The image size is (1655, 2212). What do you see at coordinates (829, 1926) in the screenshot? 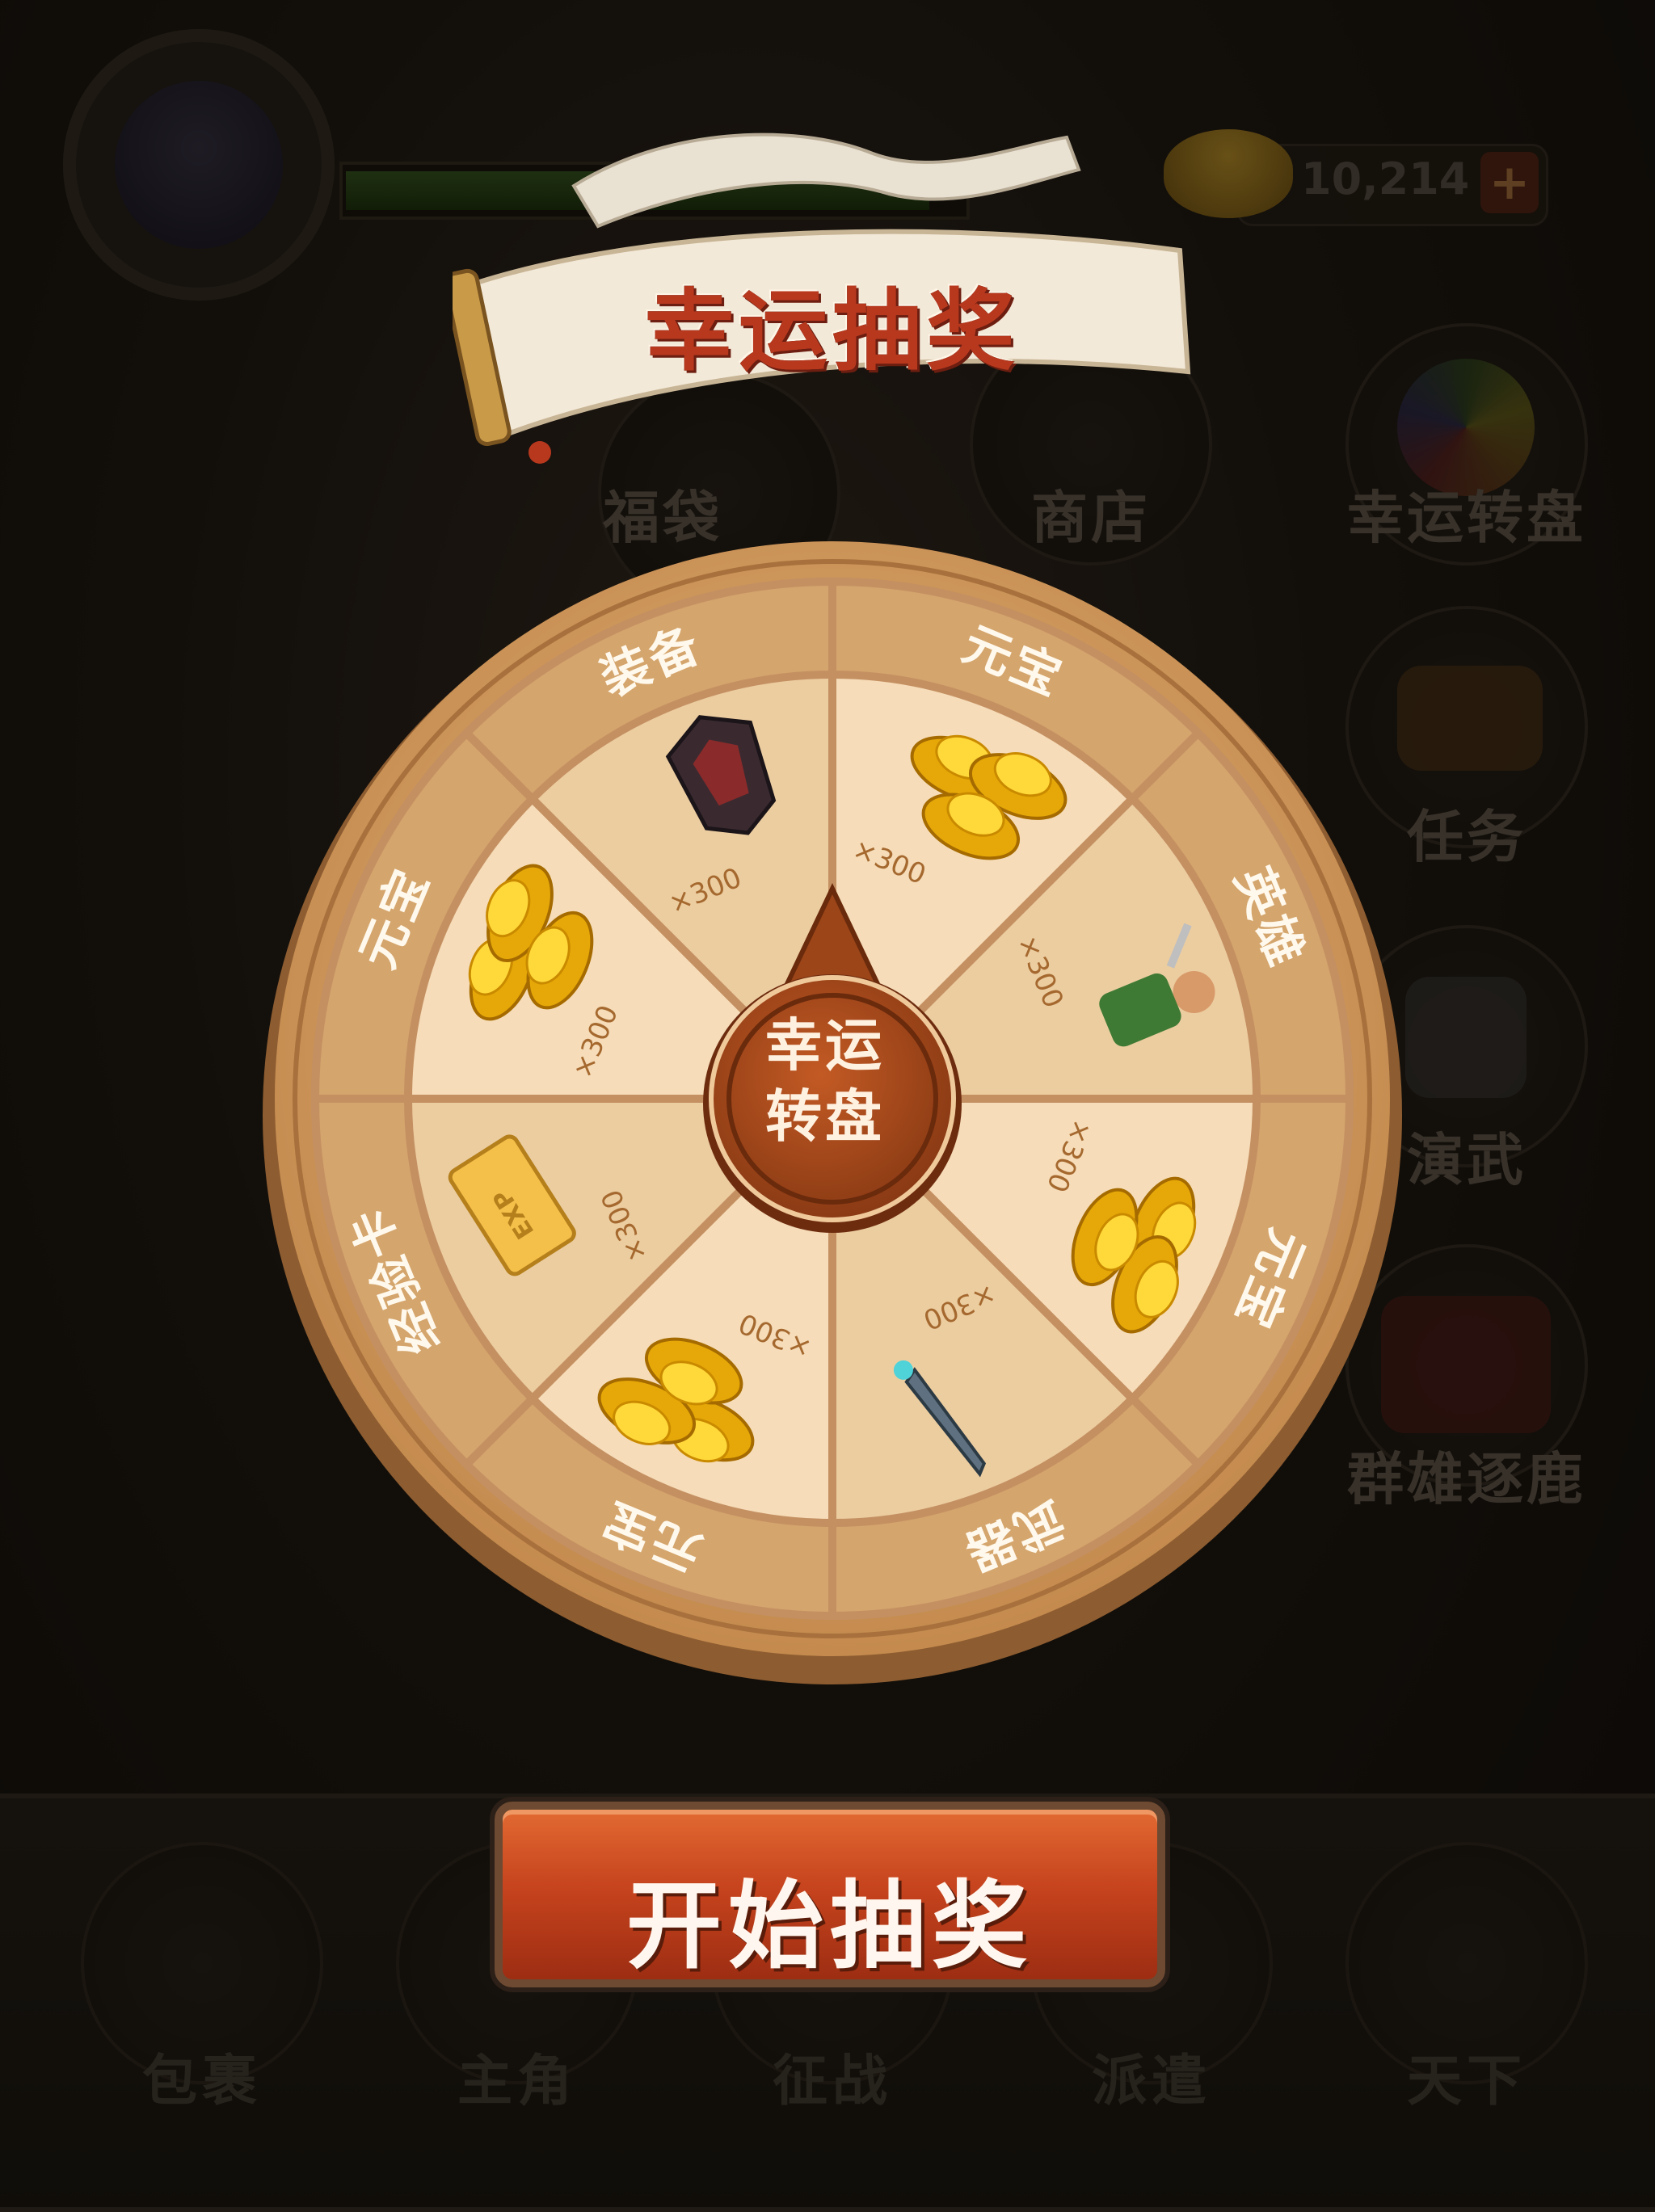
I see `start-draw-label: 开始抽奖` at bounding box center [829, 1926].